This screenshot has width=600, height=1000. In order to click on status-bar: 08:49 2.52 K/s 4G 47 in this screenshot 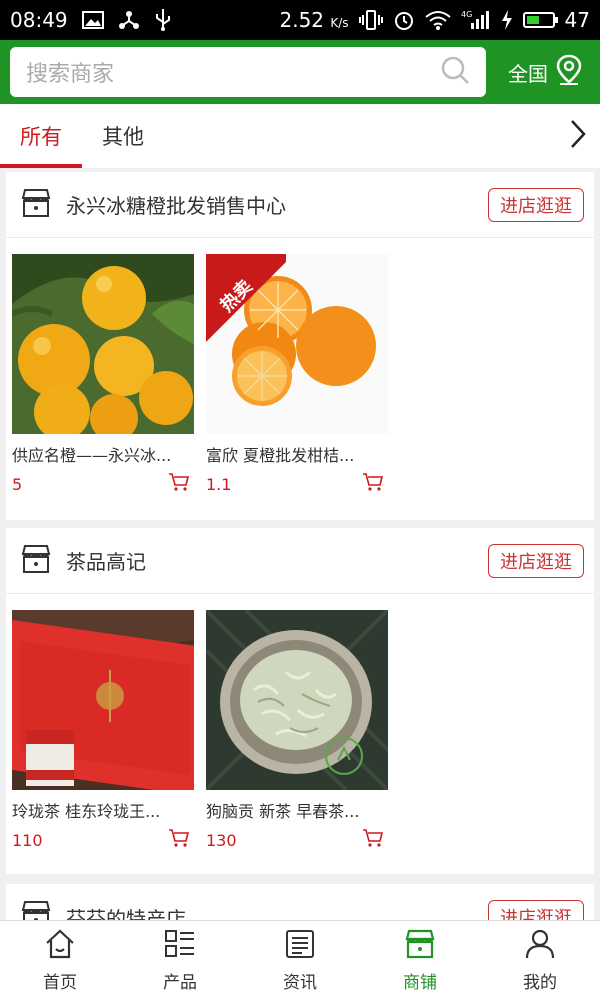, I will do `click(300, 20)`.